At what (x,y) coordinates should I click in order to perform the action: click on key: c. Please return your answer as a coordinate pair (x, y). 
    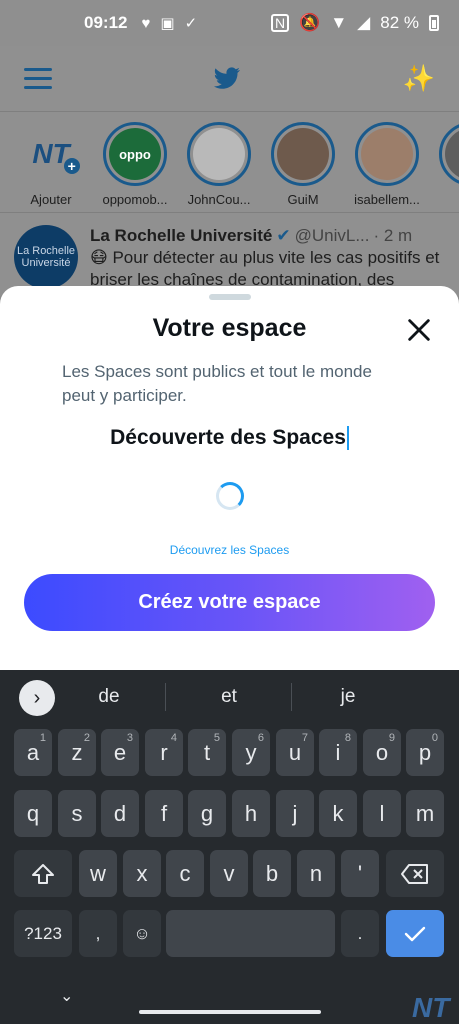
    Looking at the image, I should click on (185, 873).